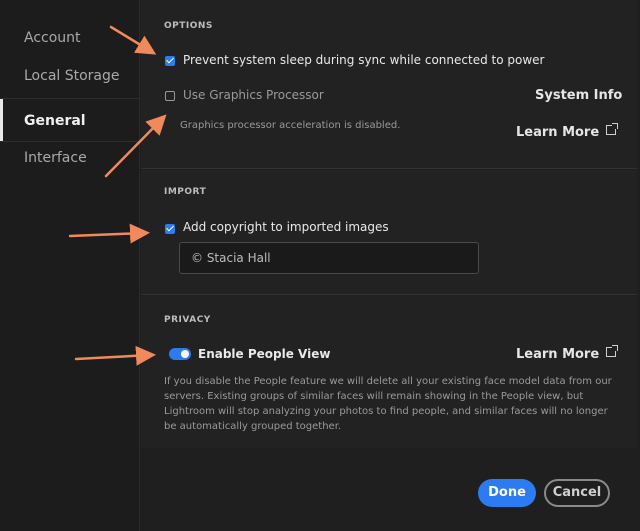  I want to click on sidebar-item-account: Account, so click(52, 38).